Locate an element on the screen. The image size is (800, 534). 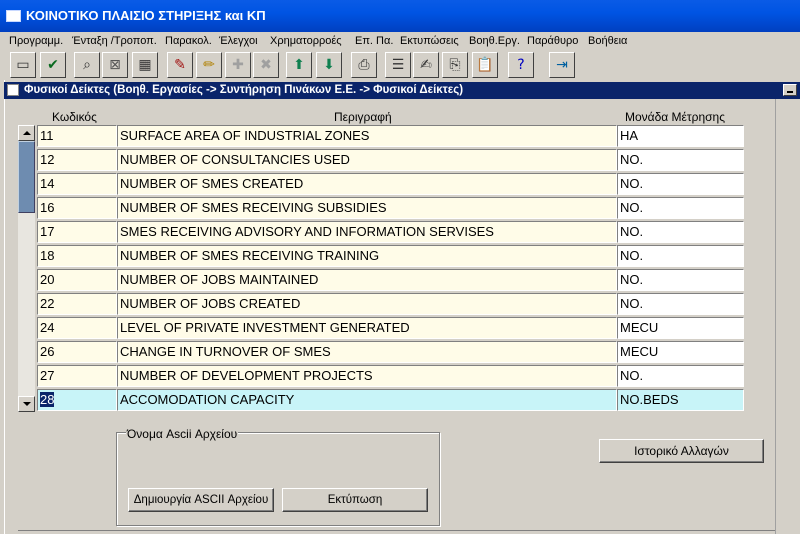
list-button: ☰ is located at coordinates (398, 65).